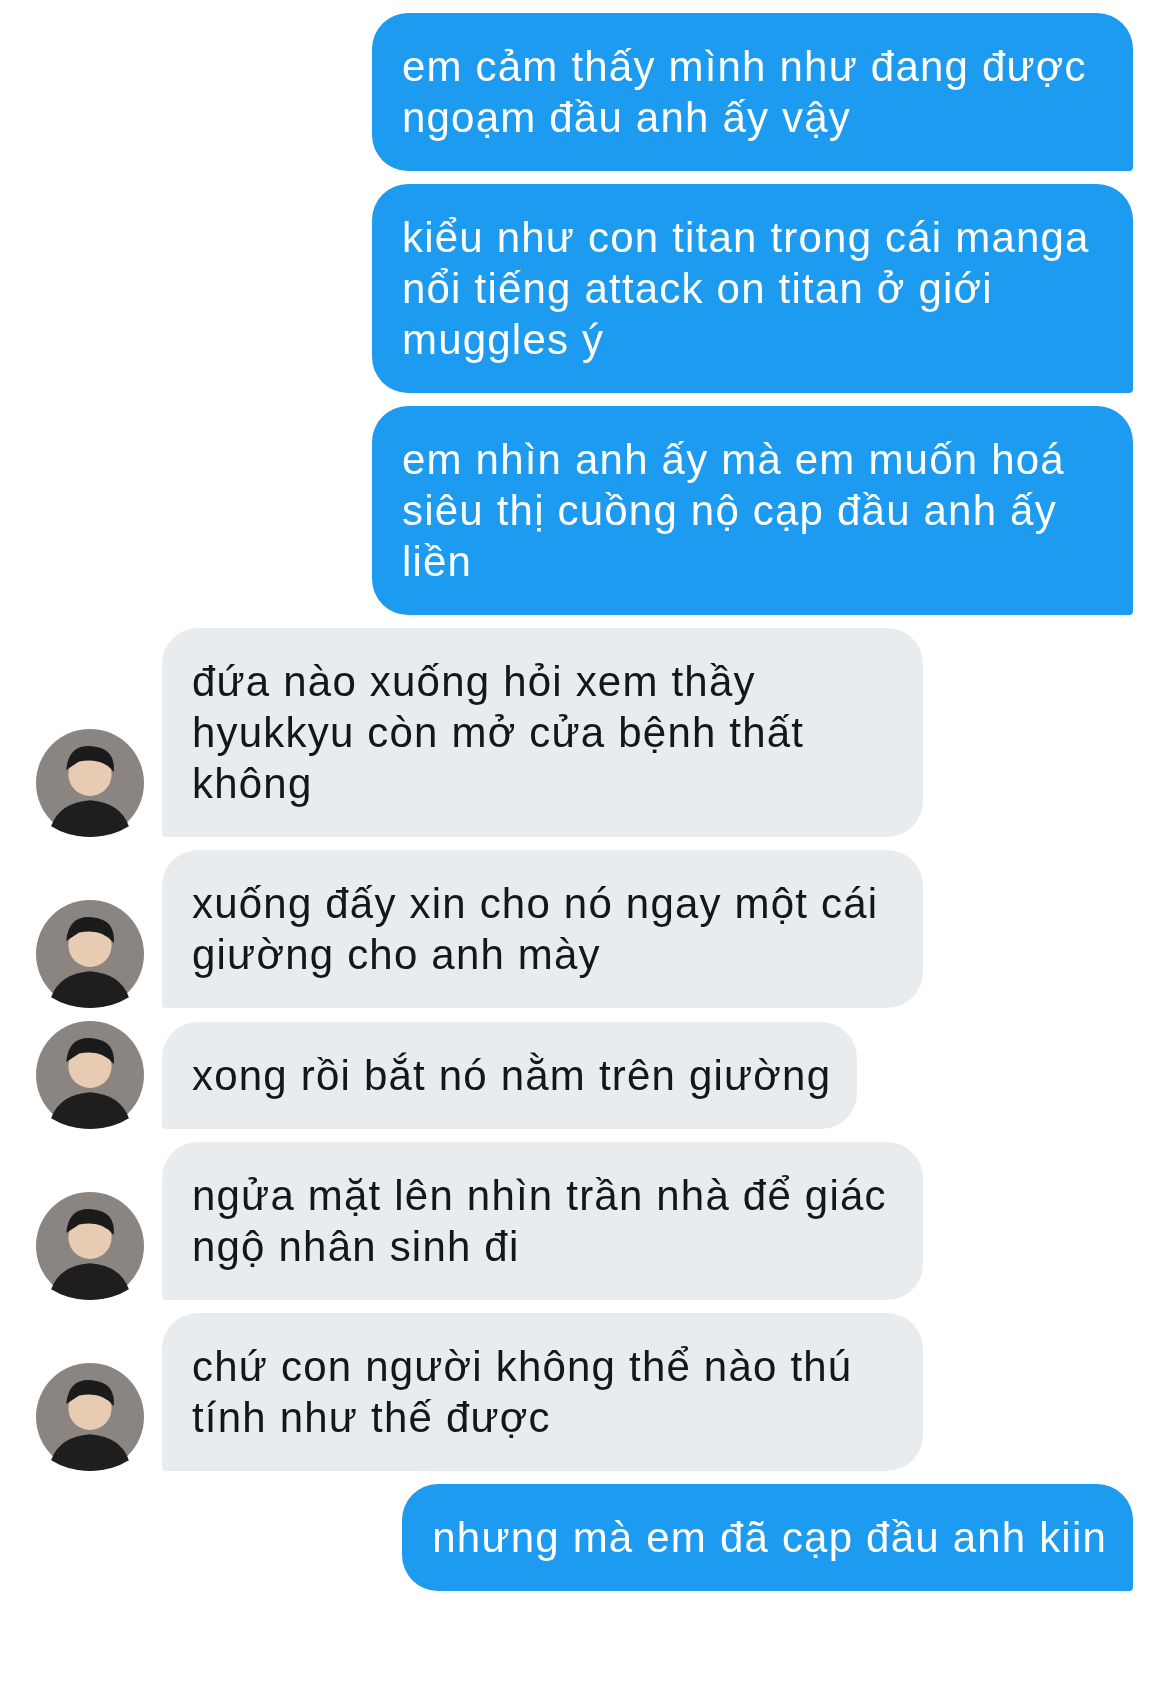  I want to click on message-bubble: xuống đấy xin cho nó ngay một cái giường cho anh mày, so click(542, 929).